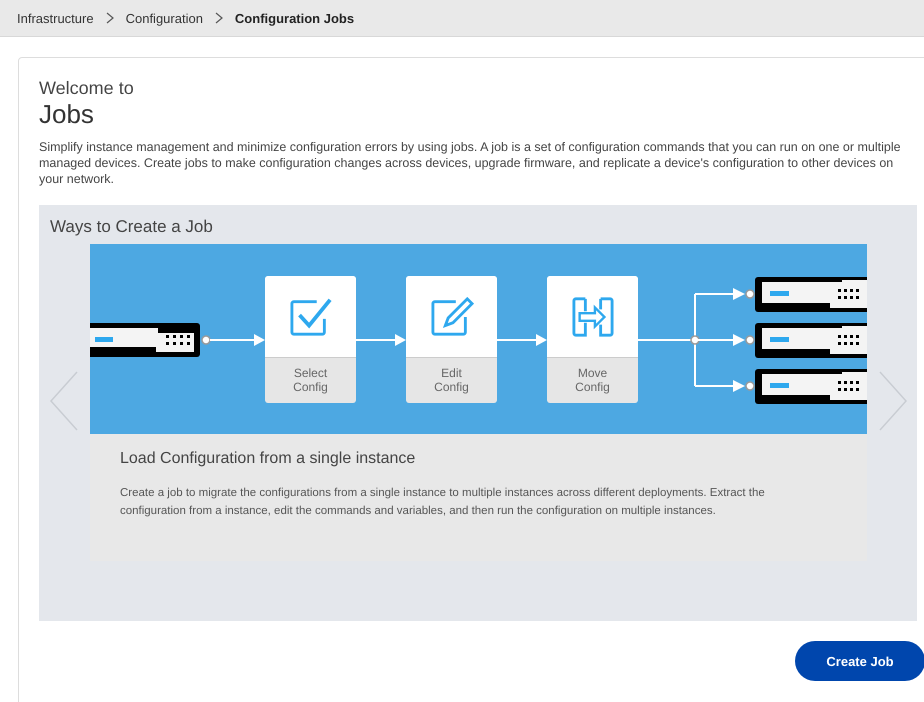 This screenshot has width=924, height=702. I want to click on slide-title: Load Configuration from a single instance, so click(268, 459).